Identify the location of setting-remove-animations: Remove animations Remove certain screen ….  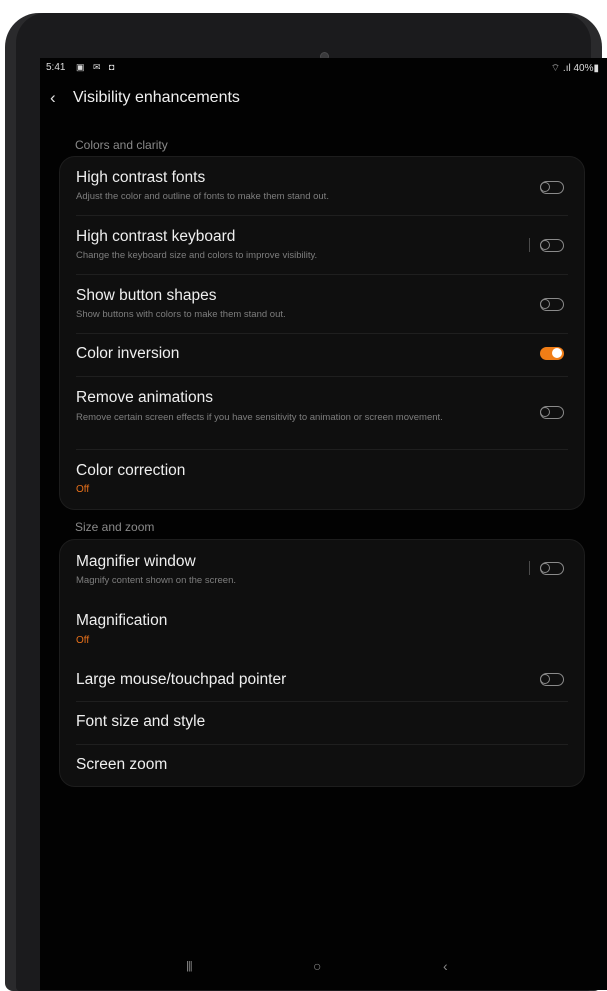
(322, 412).